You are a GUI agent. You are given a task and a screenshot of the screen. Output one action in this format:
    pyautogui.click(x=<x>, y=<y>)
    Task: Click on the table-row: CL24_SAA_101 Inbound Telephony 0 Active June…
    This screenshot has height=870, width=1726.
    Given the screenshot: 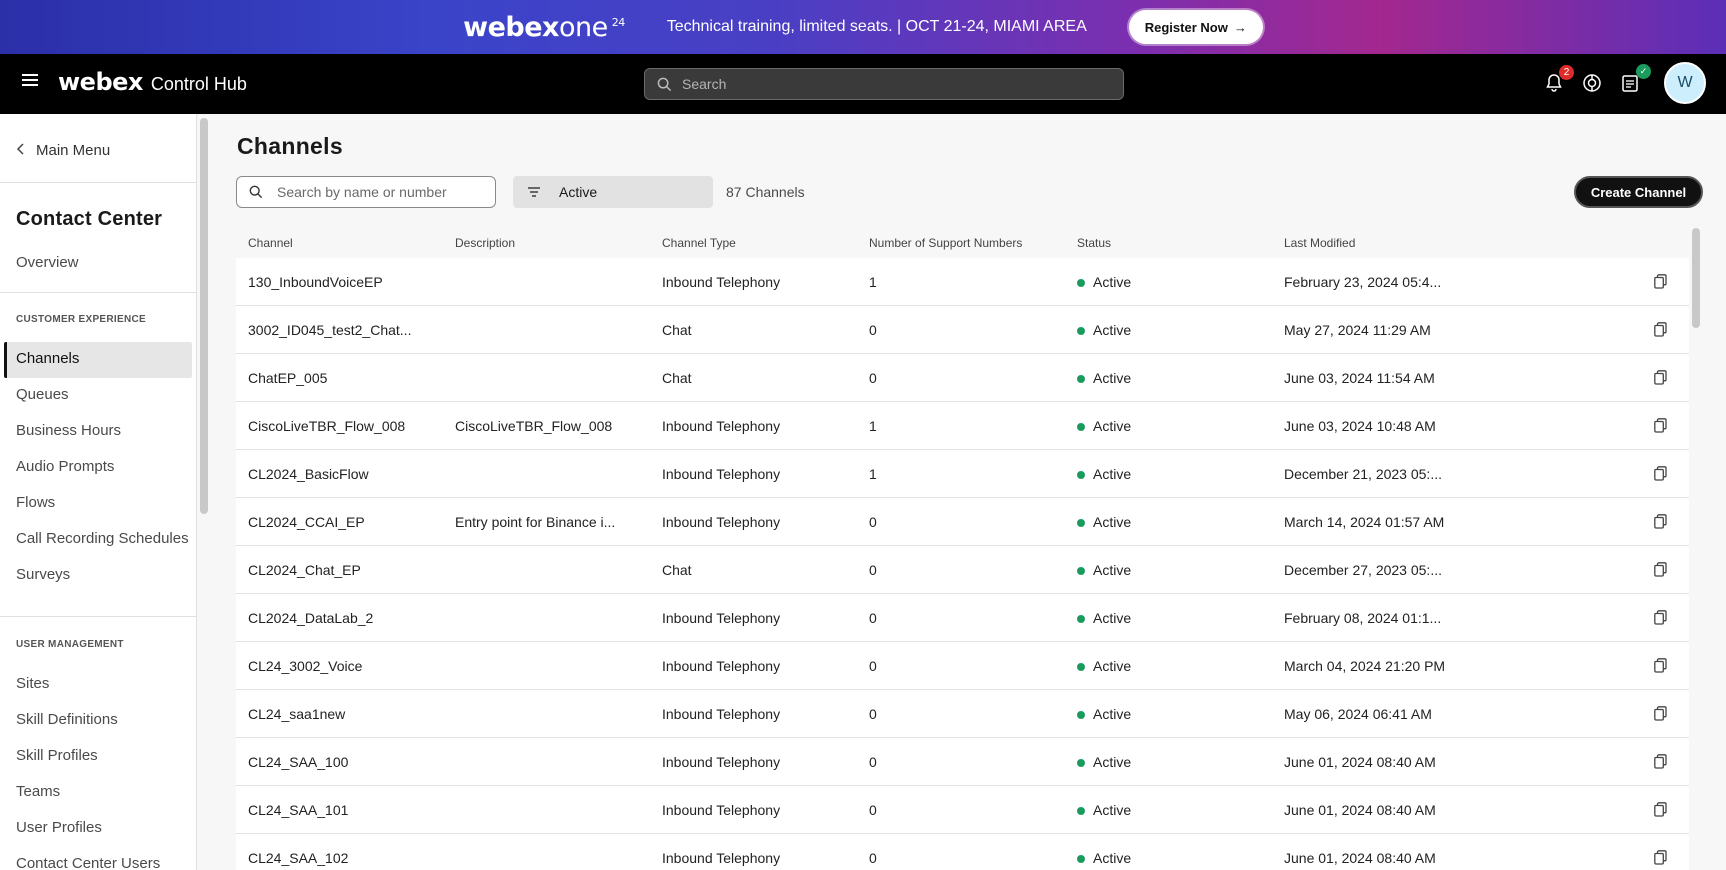 What is the action you would take?
    pyautogui.click(x=962, y=810)
    